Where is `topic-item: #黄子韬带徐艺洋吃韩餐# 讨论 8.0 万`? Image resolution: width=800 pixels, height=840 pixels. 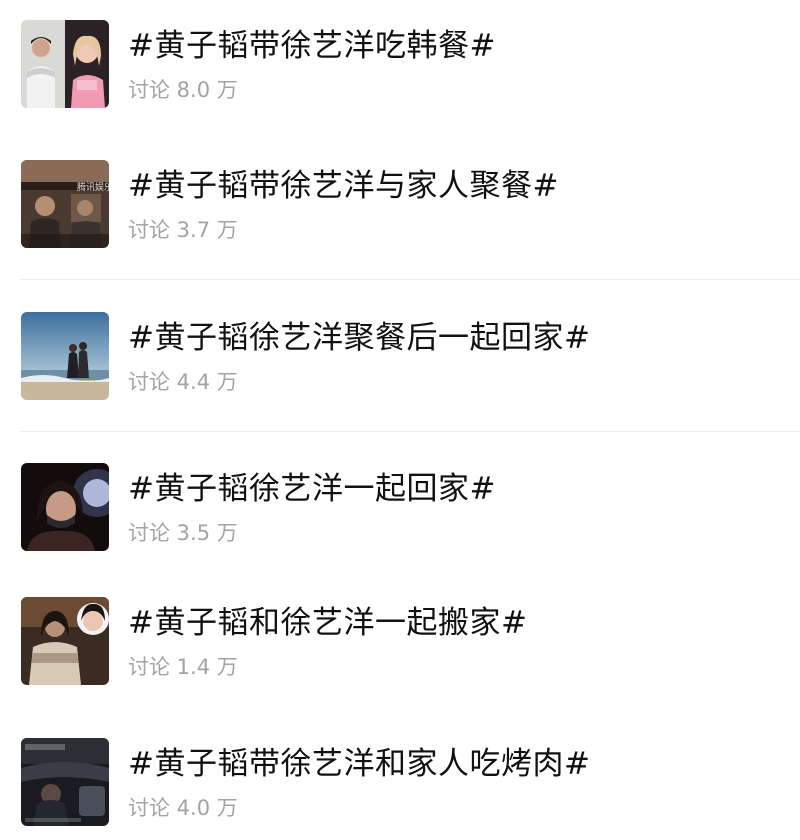 topic-item: #黄子韬带徐艺洋吃韩餐# 讨论 8.0 万 is located at coordinates (400, 70).